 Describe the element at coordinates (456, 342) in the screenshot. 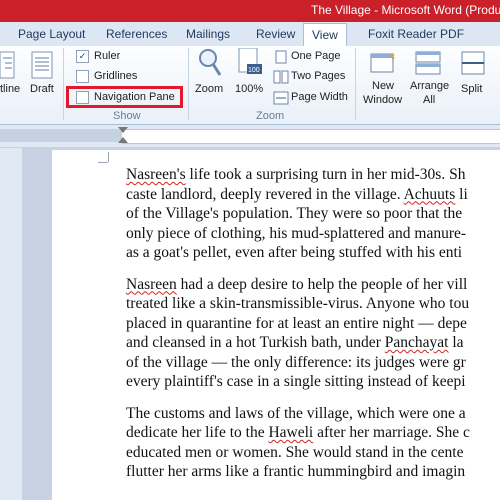

I see `text-run: la` at that location.